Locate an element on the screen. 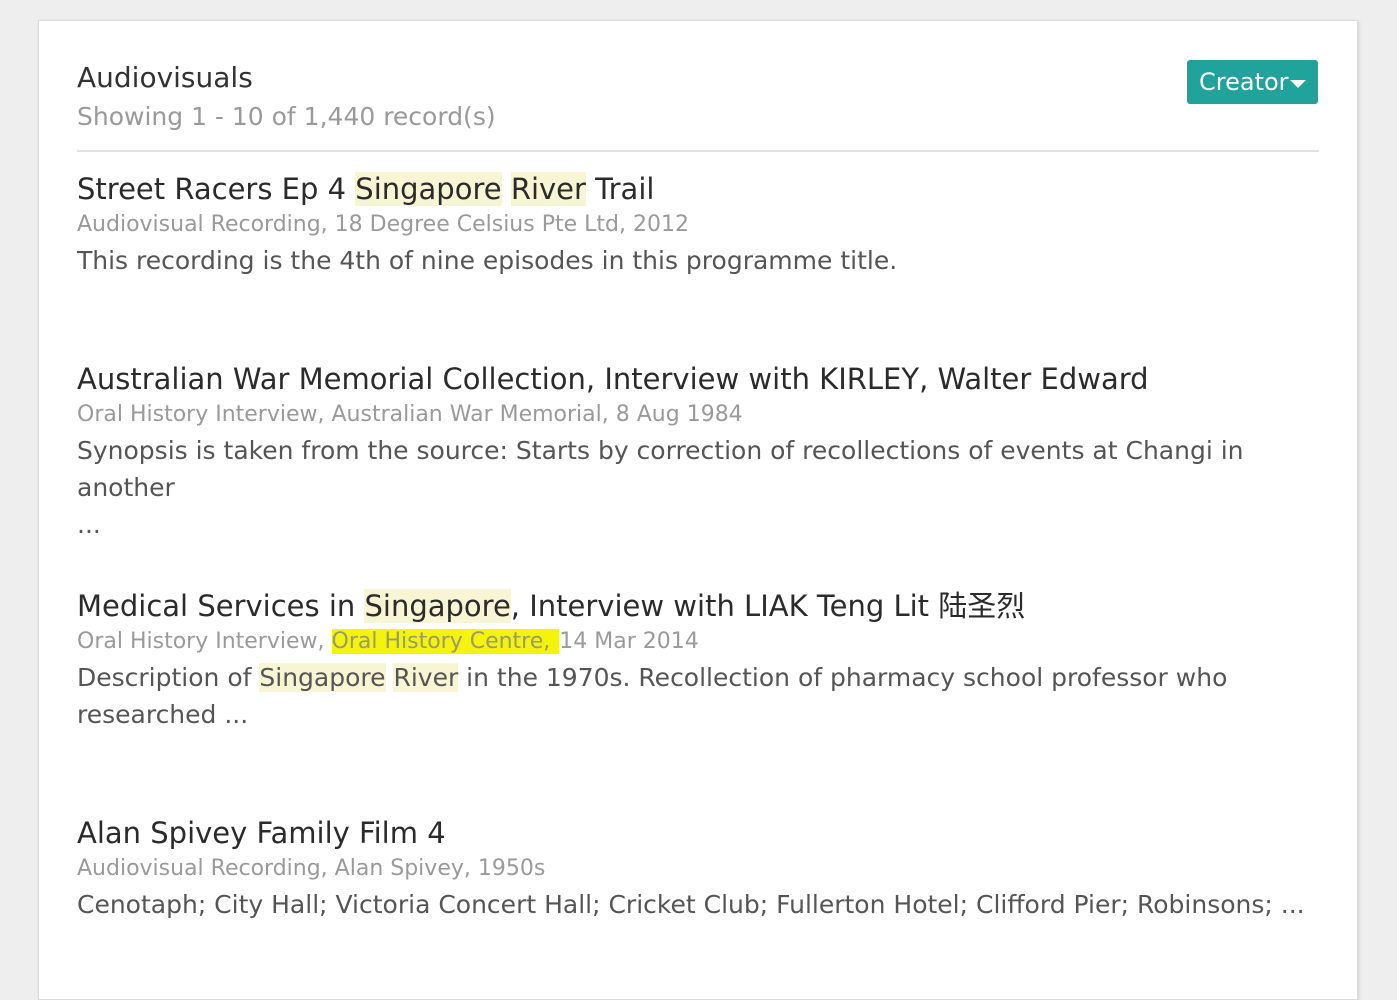 The height and width of the screenshot is (1000, 1397). desc-text: Description of is located at coordinates (168, 677).